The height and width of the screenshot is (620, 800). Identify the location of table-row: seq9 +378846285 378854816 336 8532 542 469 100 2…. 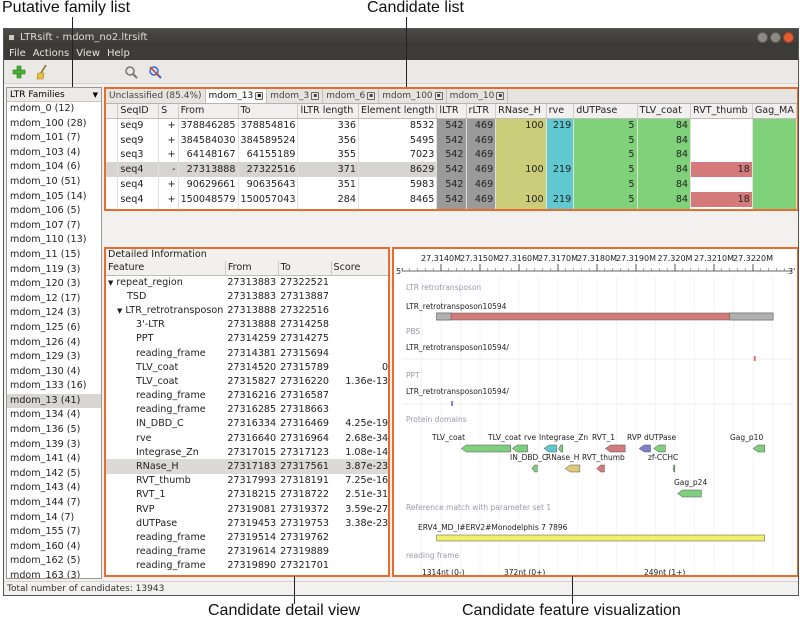
(451, 125).